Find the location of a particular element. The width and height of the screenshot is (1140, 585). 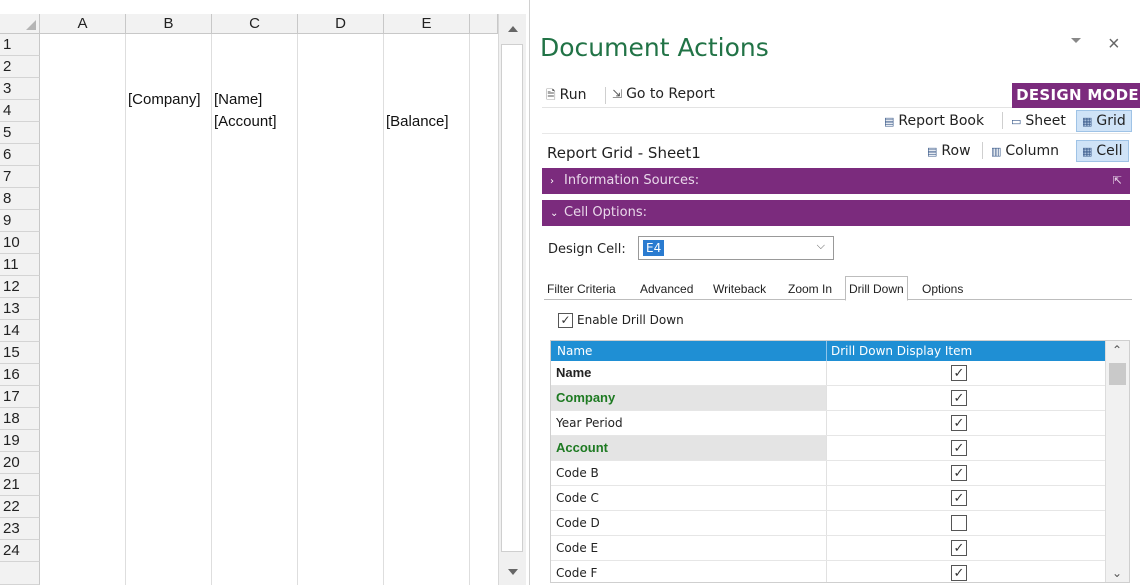

table-row: Company ✓ is located at coordinates (828, 398).